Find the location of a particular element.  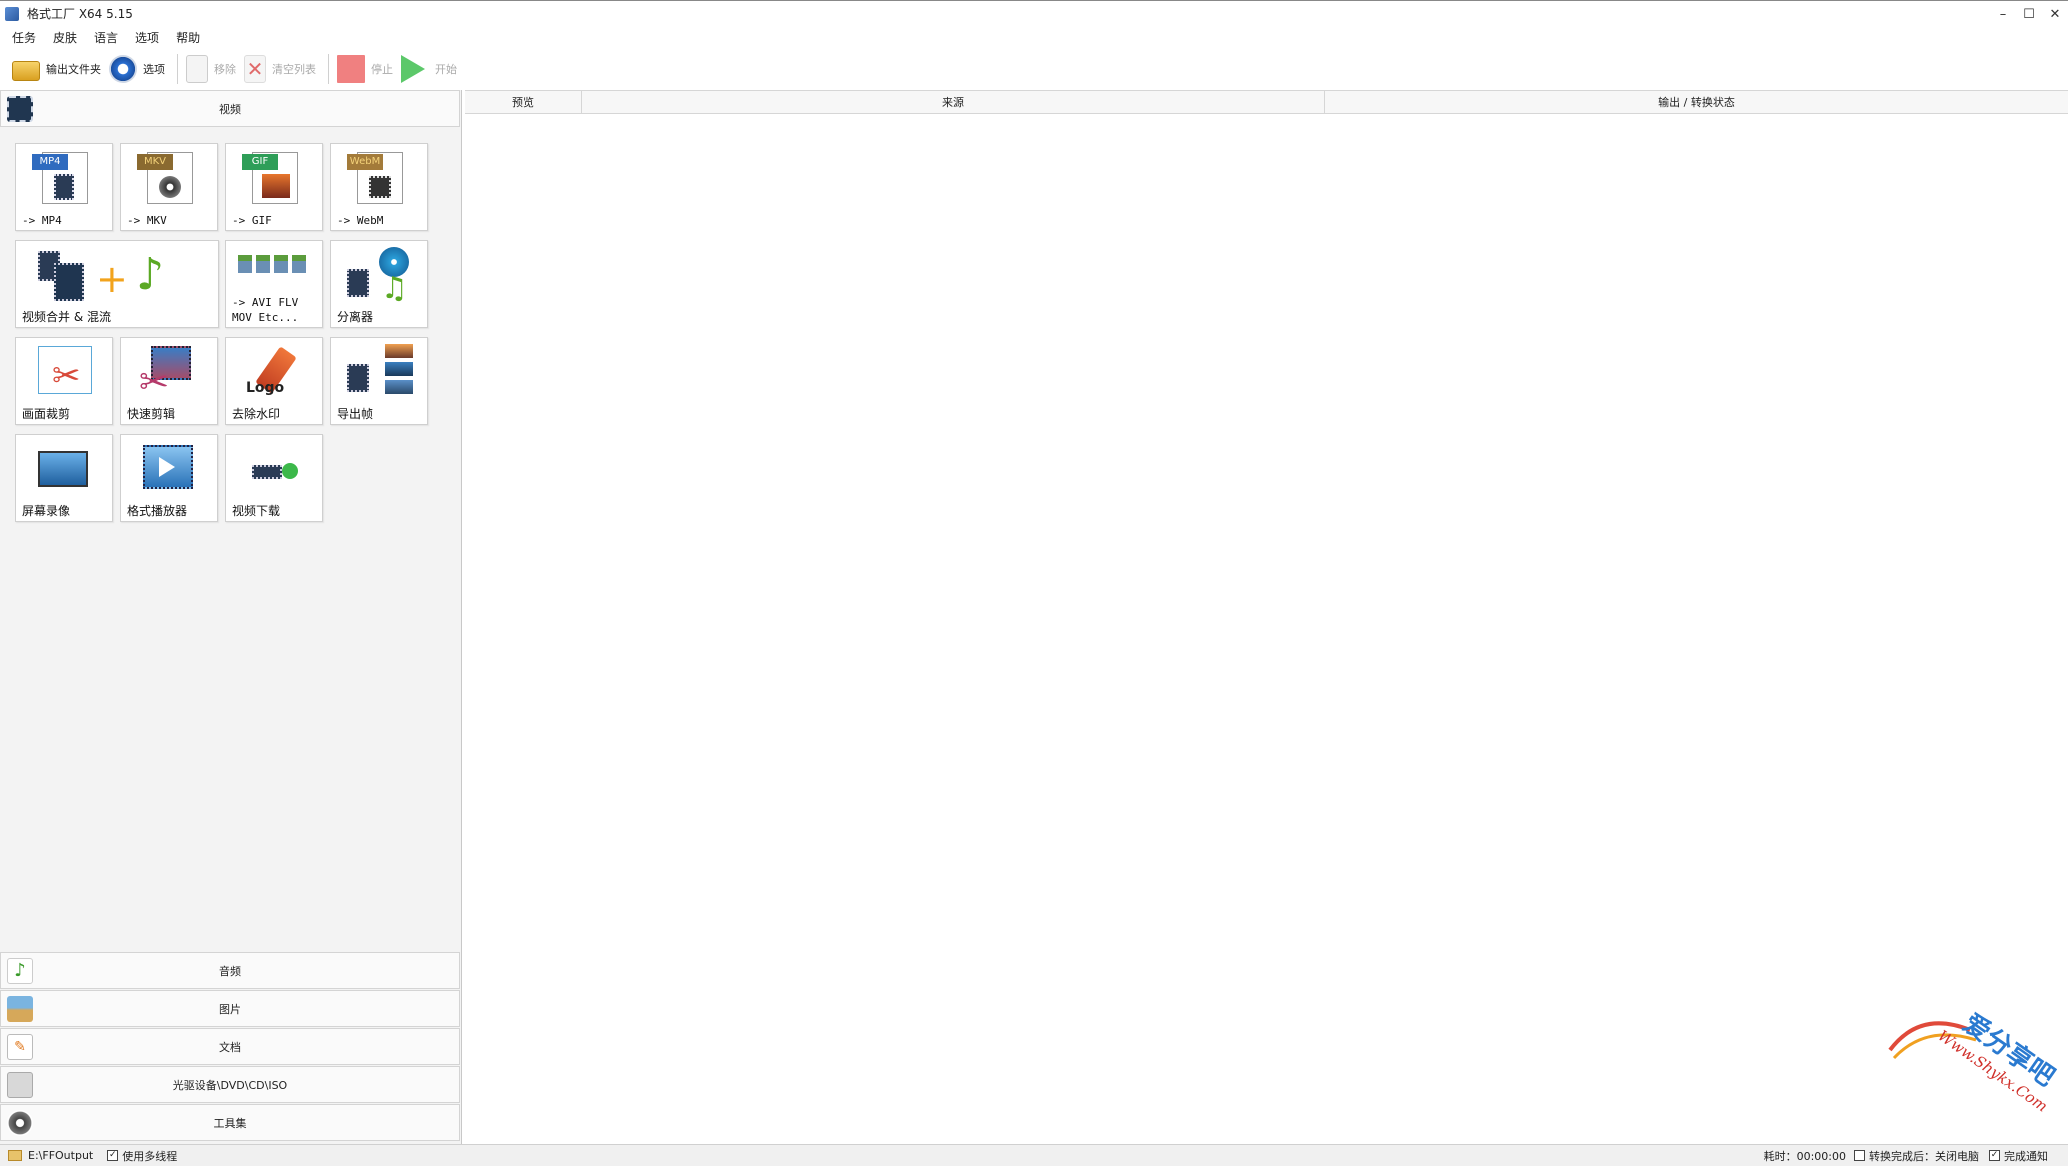

stop-icon is located at coordinates (351, 69).